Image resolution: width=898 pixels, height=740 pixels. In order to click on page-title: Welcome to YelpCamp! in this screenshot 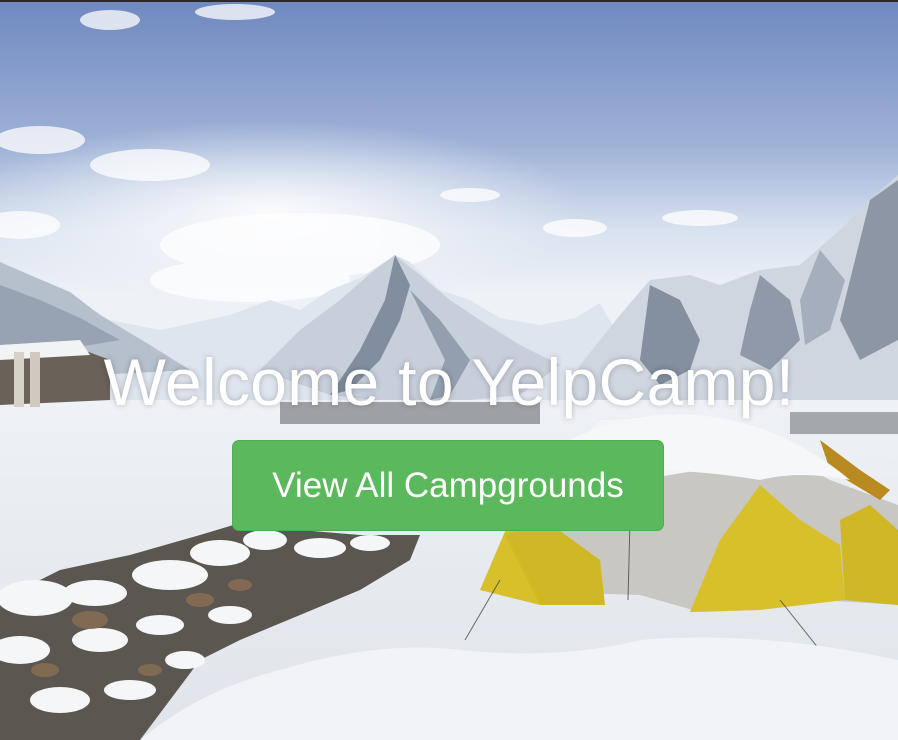, I will do `click(449, 382)`.